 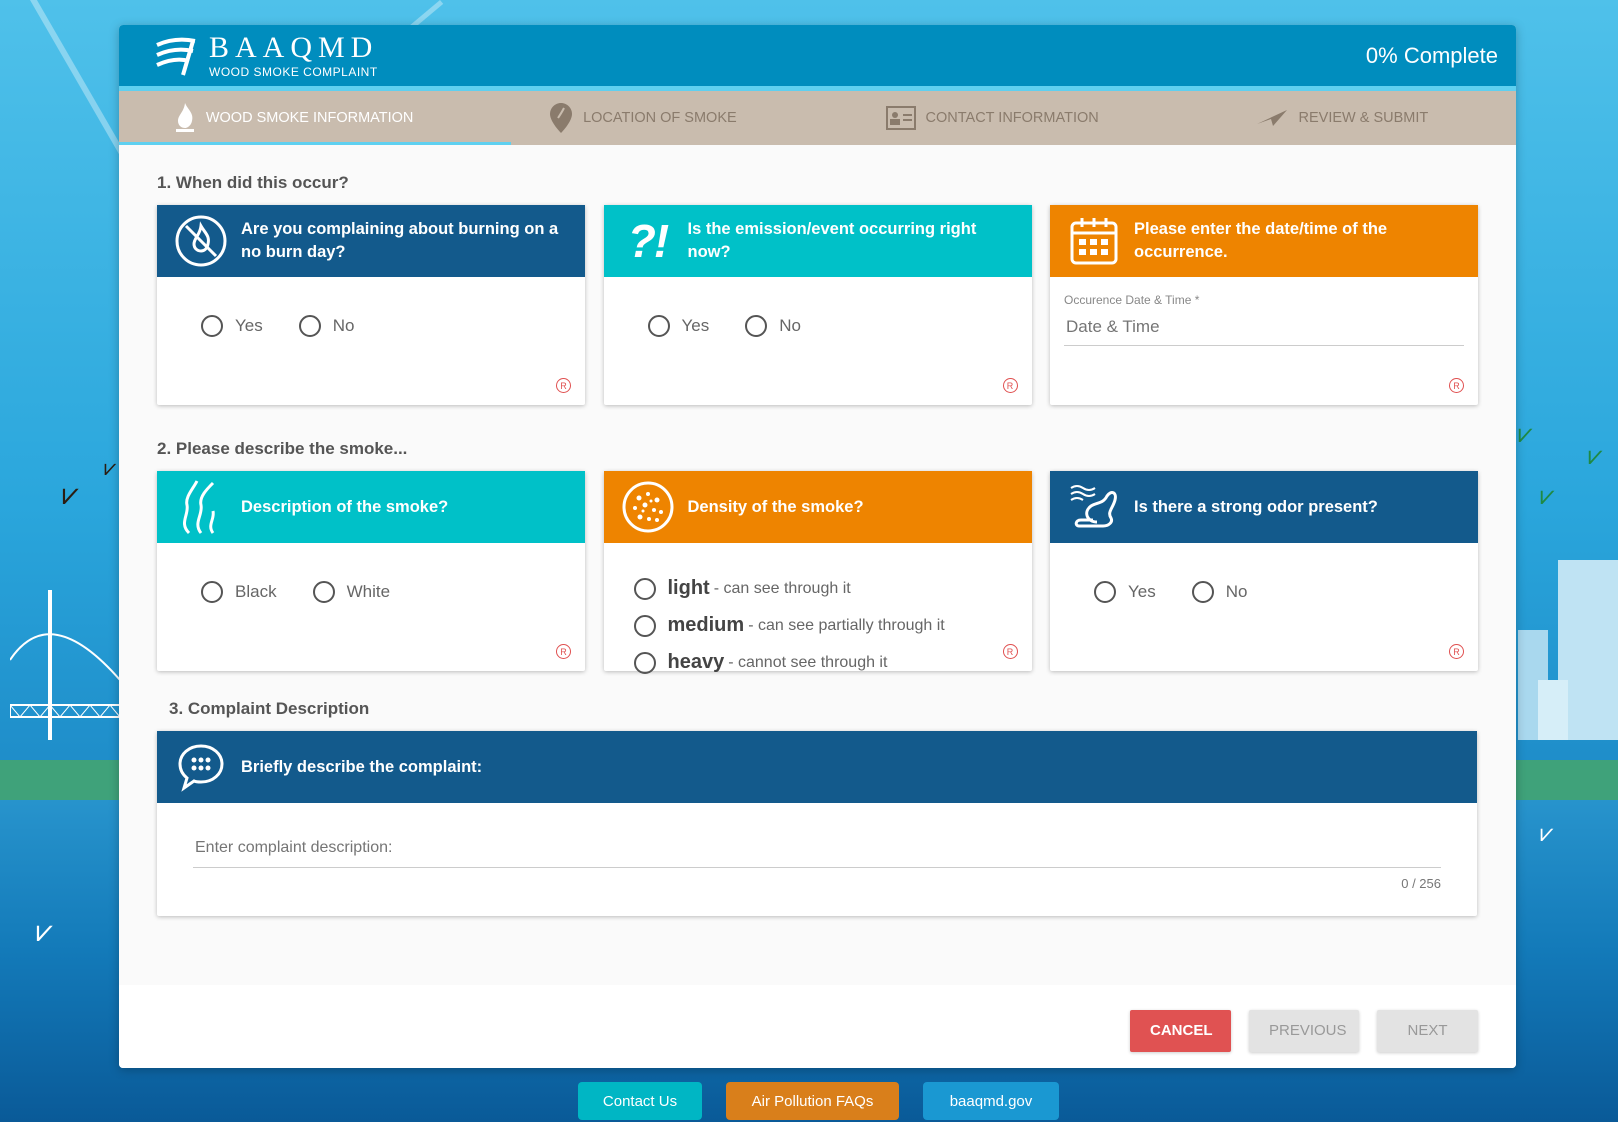 I want to click on tab-wood-smoke-information: WOOD SMOKE INFORMATION, so click(x=293, y=118).